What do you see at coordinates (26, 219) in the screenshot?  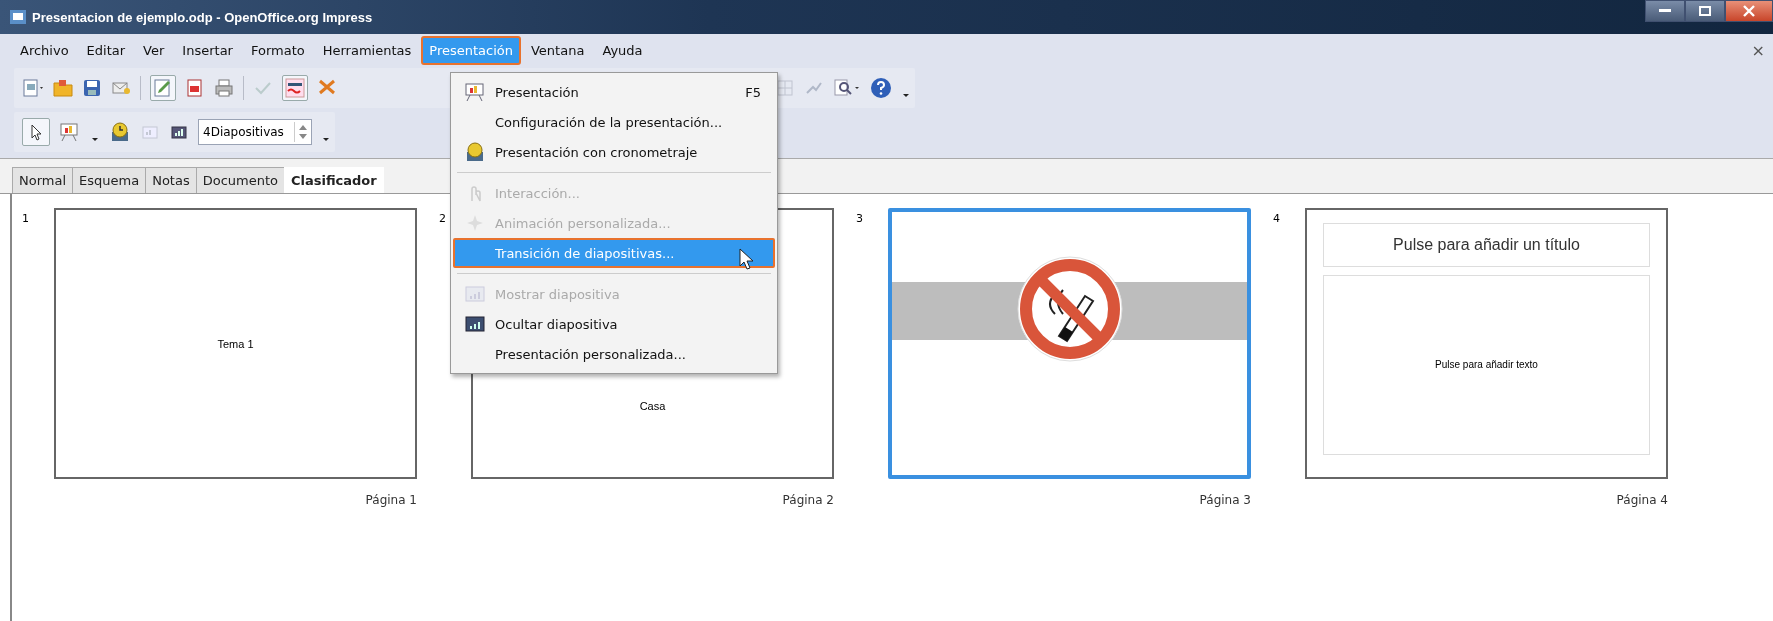 I see `slide-number: 1` at bounding box center [26, 219].